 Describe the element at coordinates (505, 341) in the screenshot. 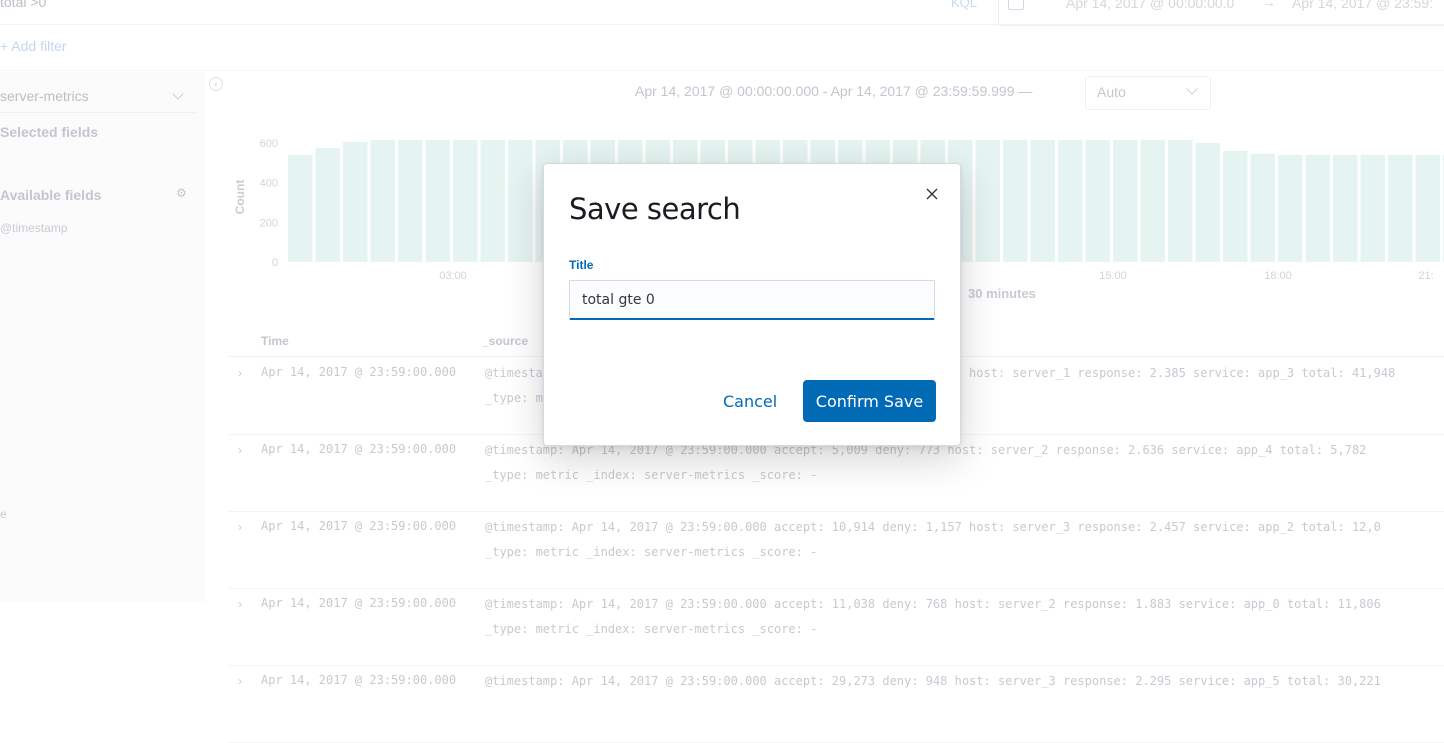

I see `column-header-source: _source` at that location.